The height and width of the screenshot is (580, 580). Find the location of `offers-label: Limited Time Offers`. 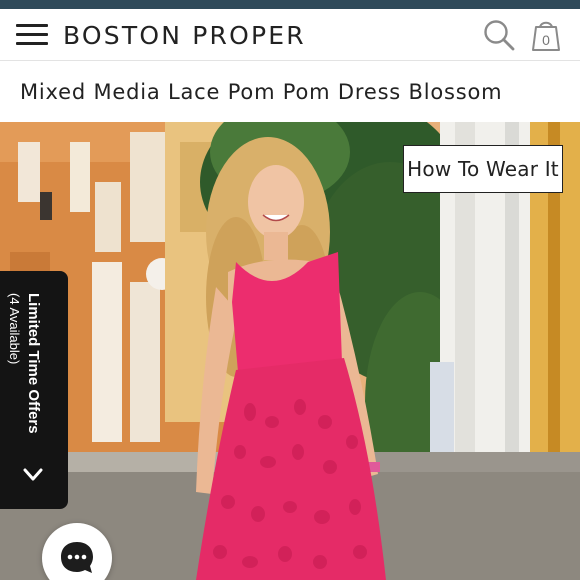

offers-label: Limited Time Offers is located at coordinates (33, 363).